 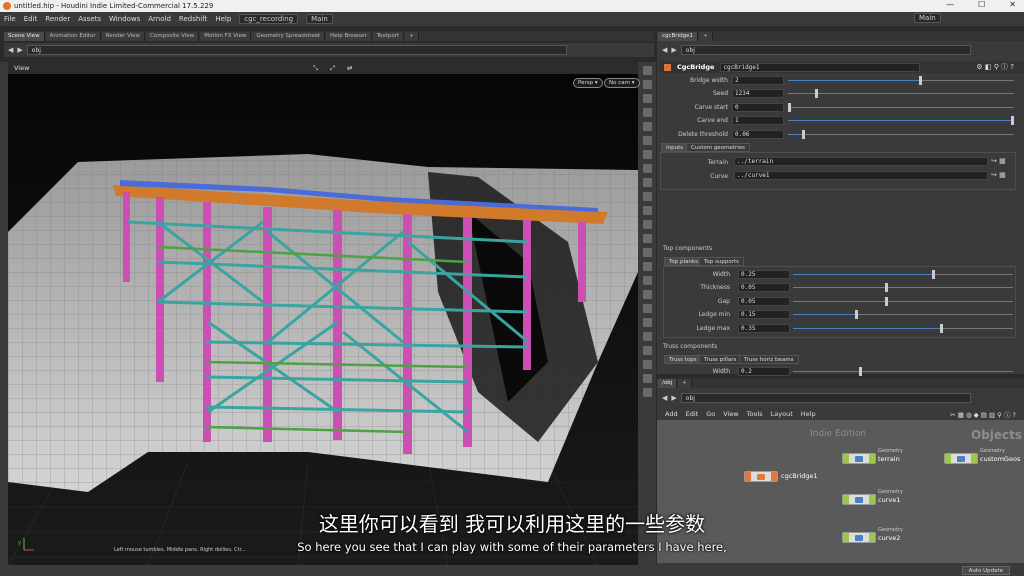 What do you see at coordinates (332, 68) in the screenshot?
I see `view-snap-icon: ⤢` at bounding box center [332, 68].